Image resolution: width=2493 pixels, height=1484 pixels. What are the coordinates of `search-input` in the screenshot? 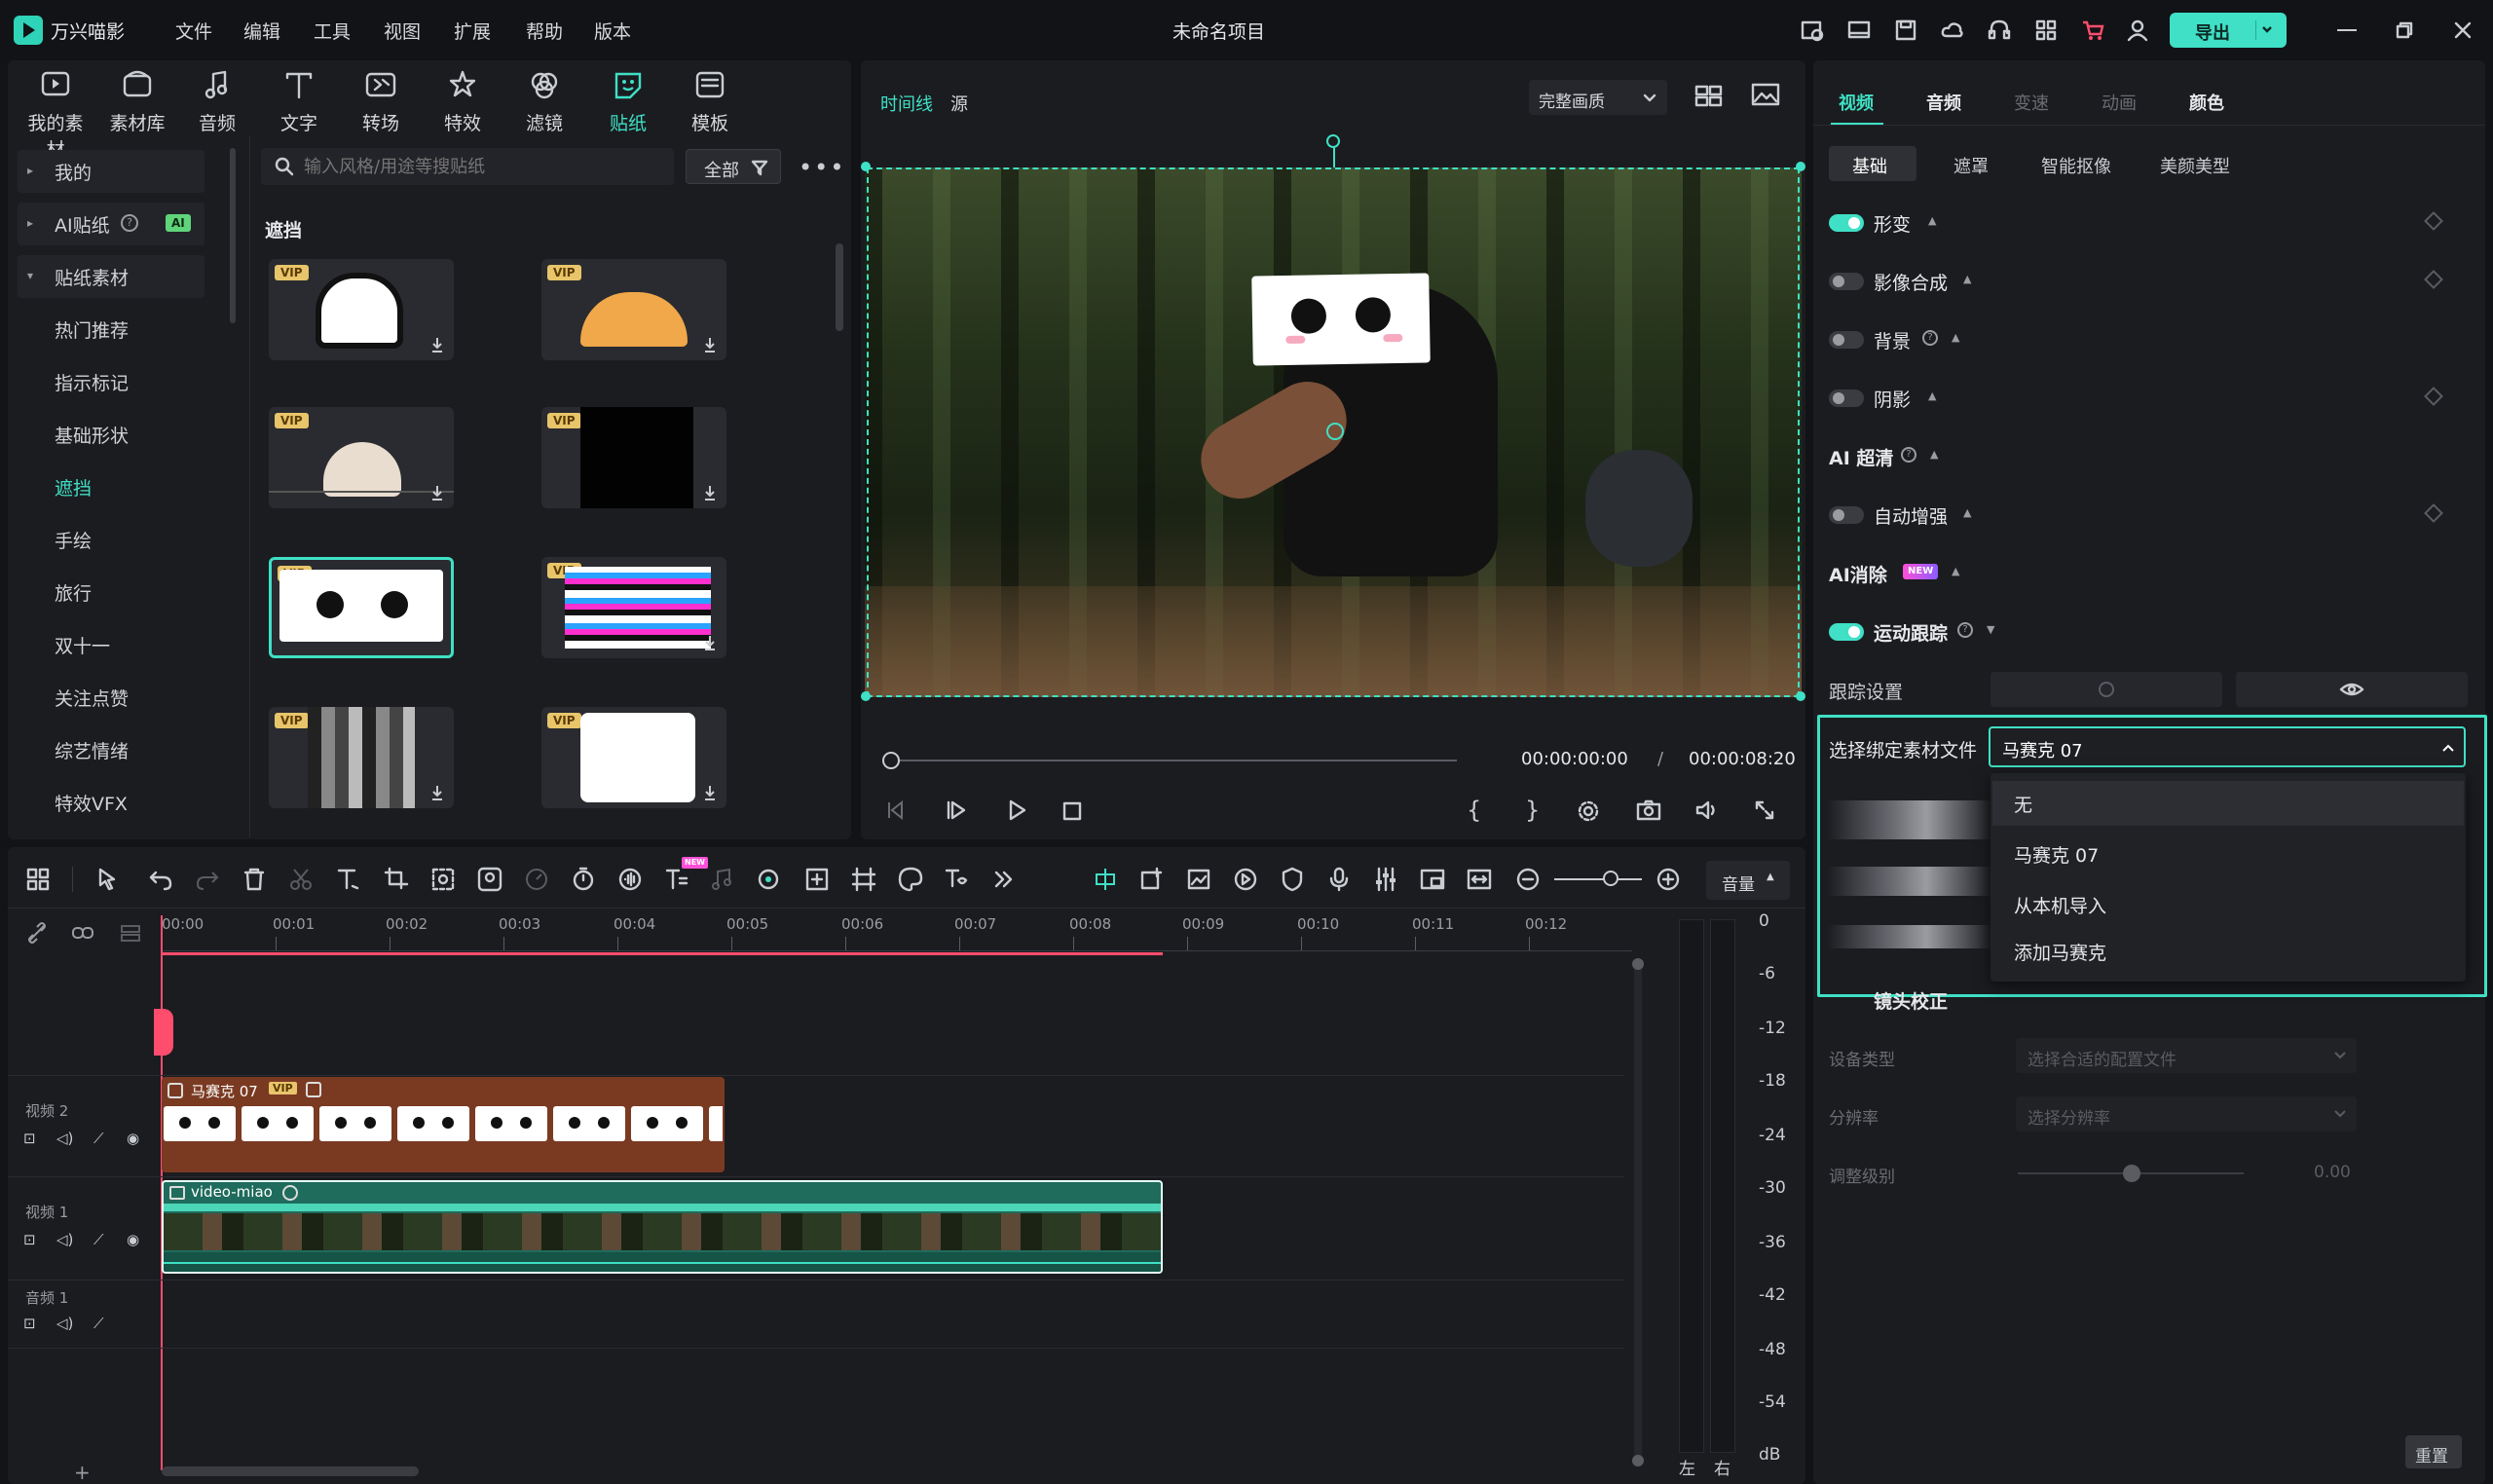 It's located at (479, 166).